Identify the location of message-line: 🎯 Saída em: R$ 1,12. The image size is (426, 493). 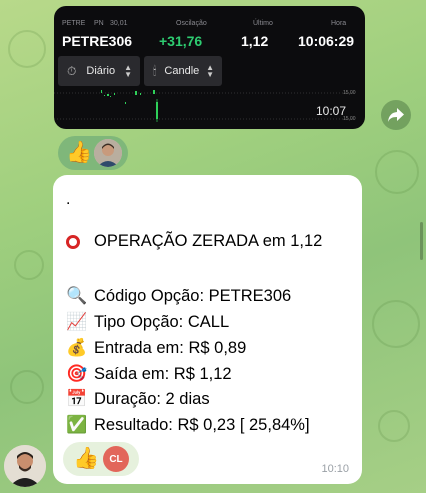
(149, 374).